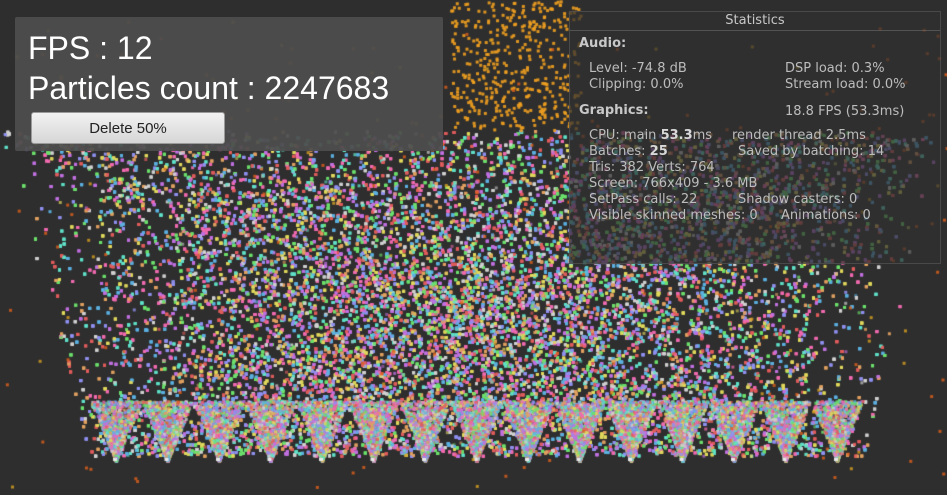 Image resolution: width=947 pixels, height=495 pixels. Describe the element at coordinates (673, 183) in the screenshot. I see `screen-info: Screen: 766x409 - 3.6 MB` at that location.